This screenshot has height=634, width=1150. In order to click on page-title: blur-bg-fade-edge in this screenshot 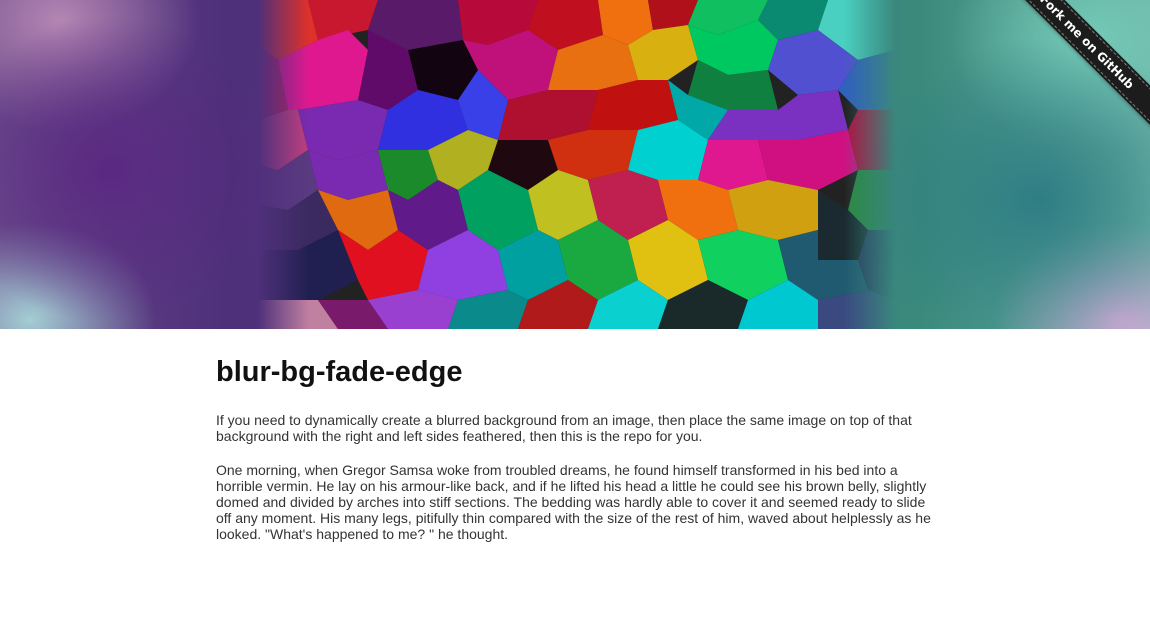, I will do `click(339, 372)`.